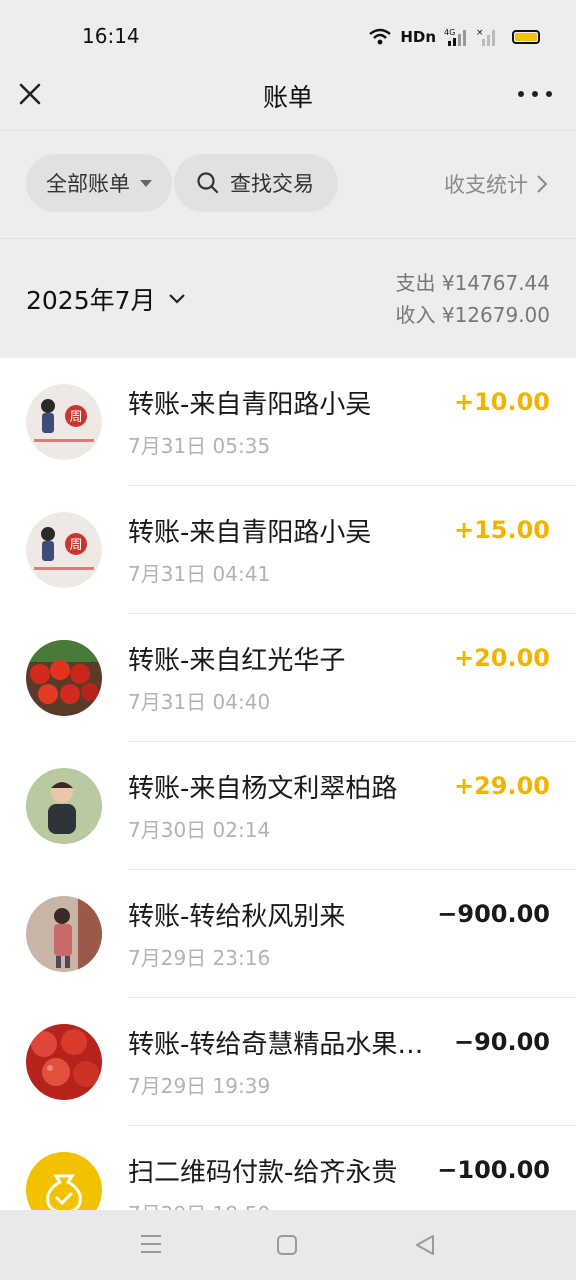 This screenshot has width=576, height=1280. I want to click on signal-4g-icon: 4G, so click(456, 37).